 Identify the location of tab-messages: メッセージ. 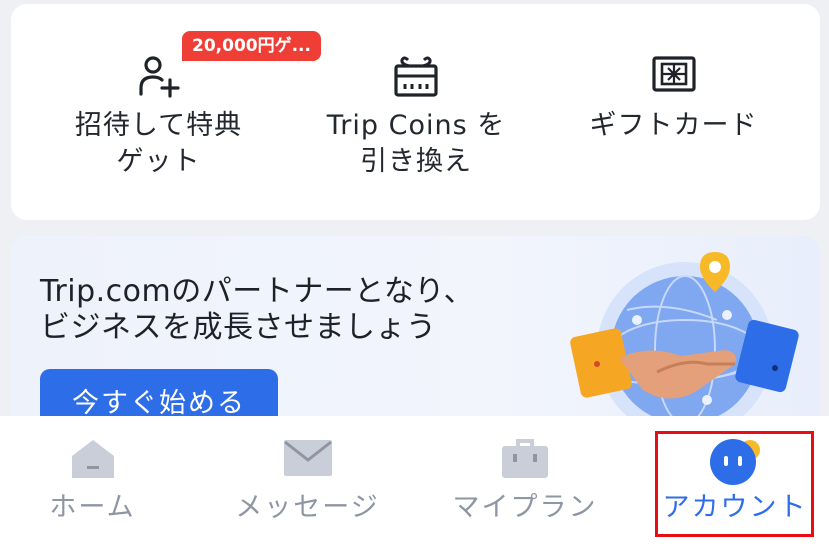
(307, 486).